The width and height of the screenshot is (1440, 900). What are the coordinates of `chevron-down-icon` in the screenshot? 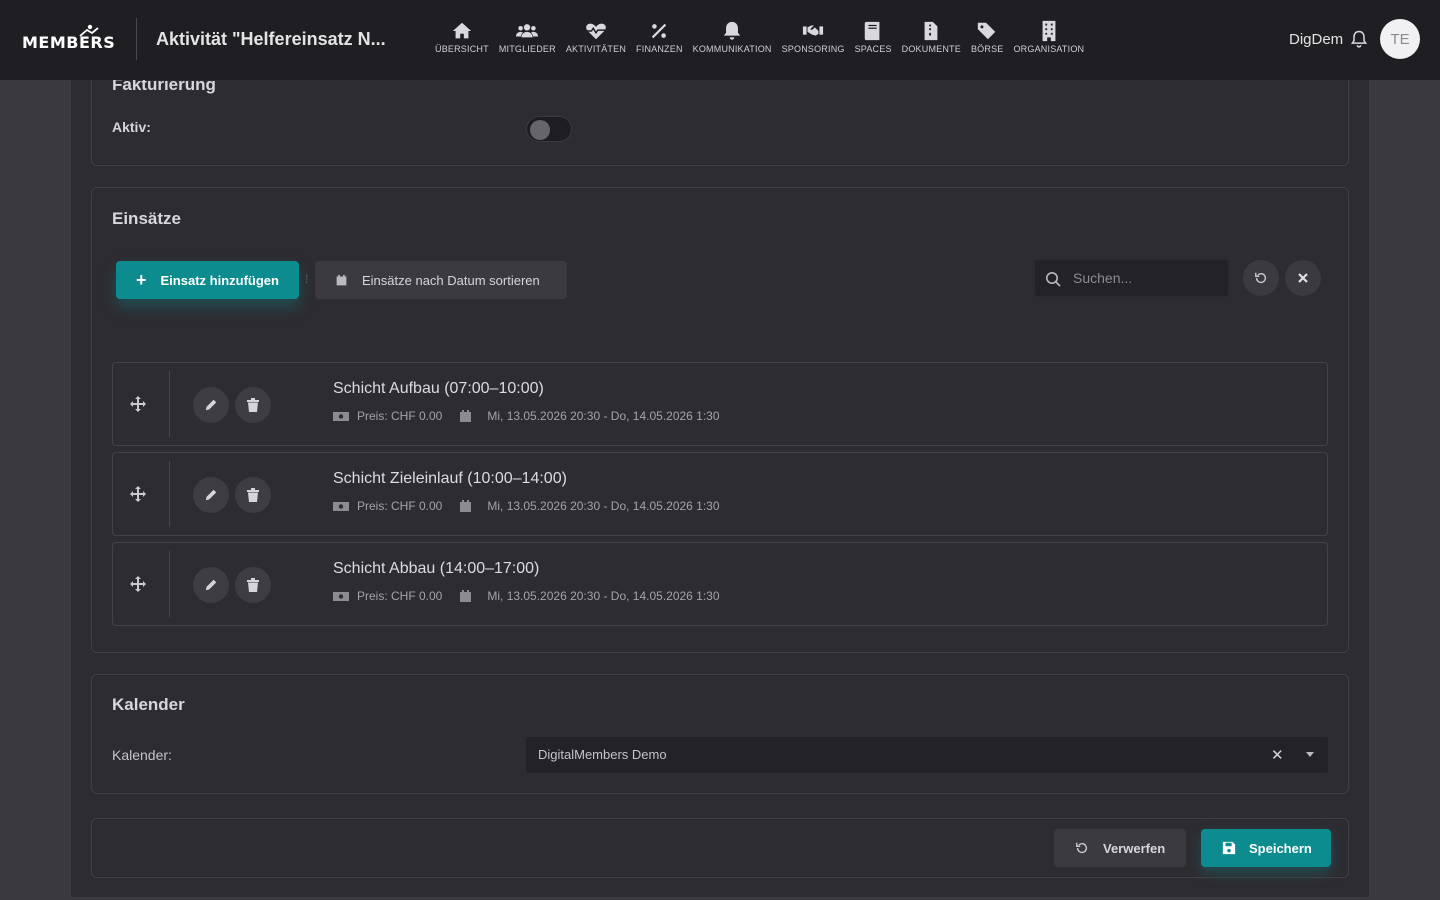 It's located at (1310, 754).